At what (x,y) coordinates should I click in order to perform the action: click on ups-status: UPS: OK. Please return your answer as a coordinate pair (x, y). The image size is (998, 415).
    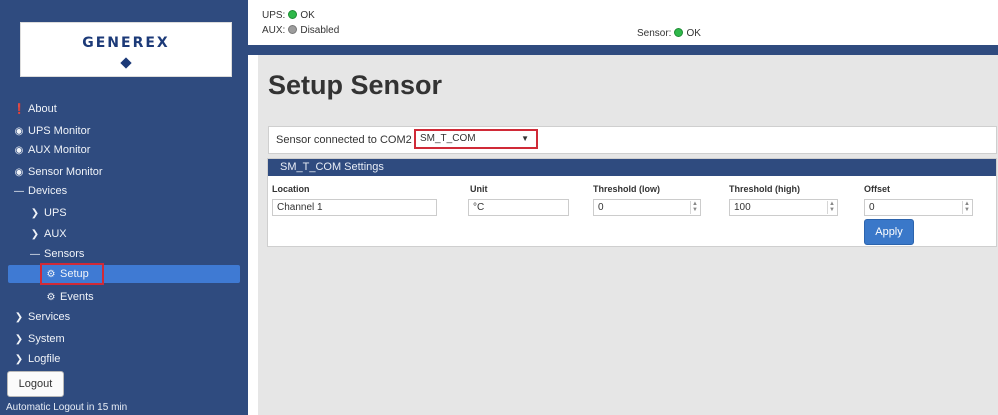
    Looking at the image, I should click on (288, 15).